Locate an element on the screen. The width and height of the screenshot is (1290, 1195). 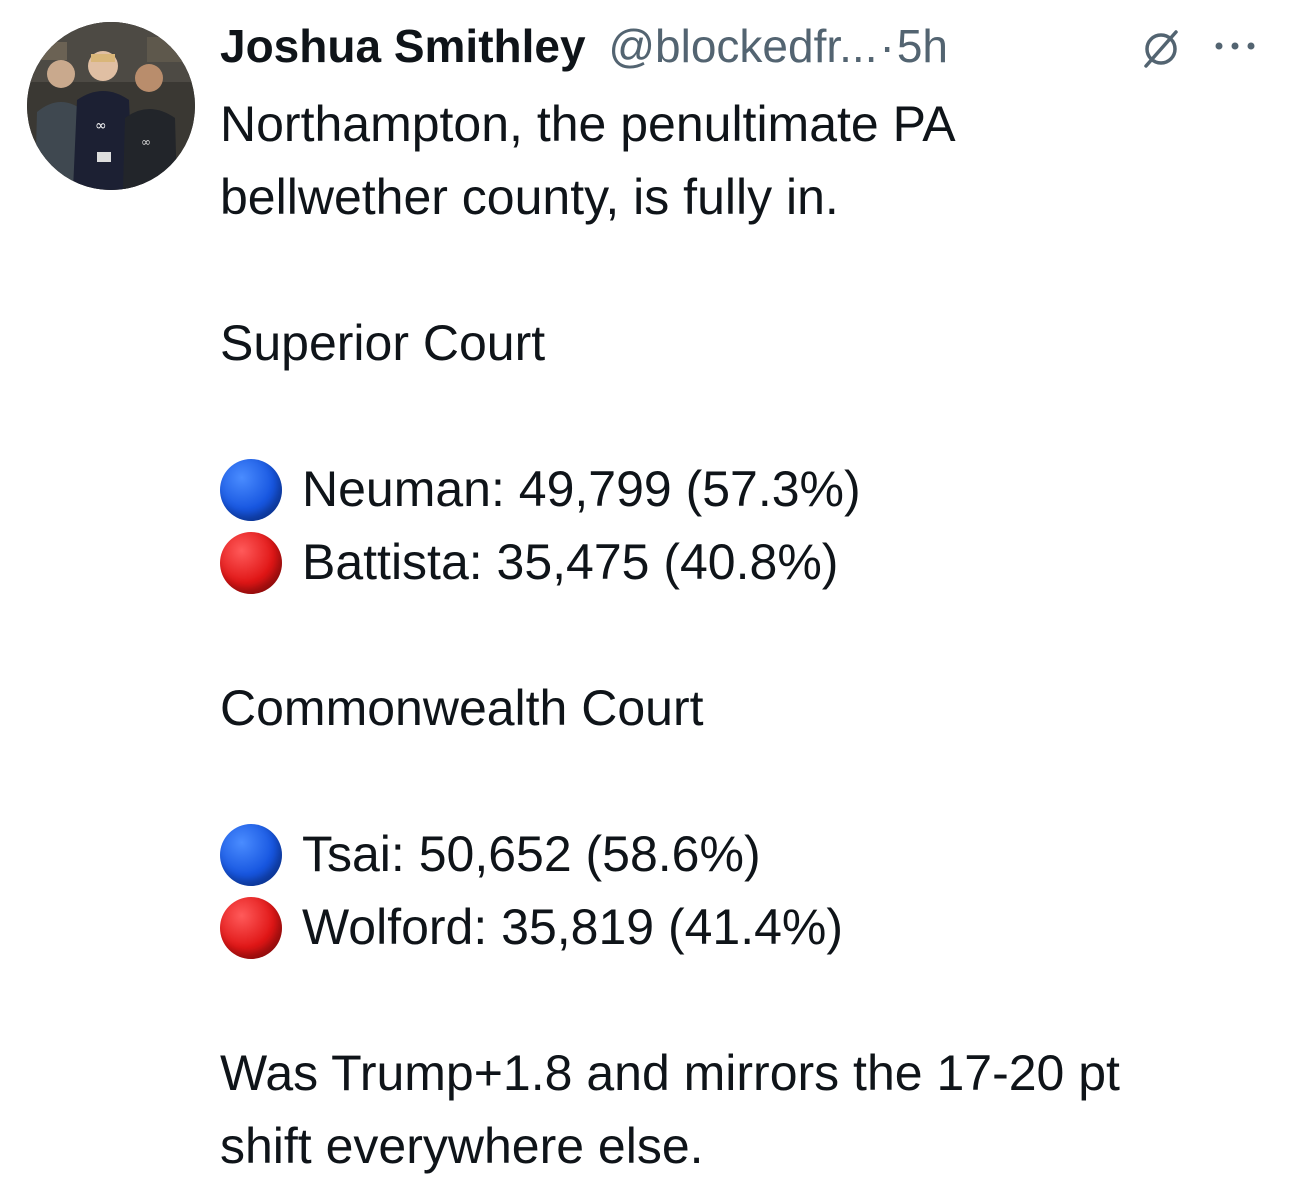
author-name: Joshua Smithley is located at coordinates (403, 46).